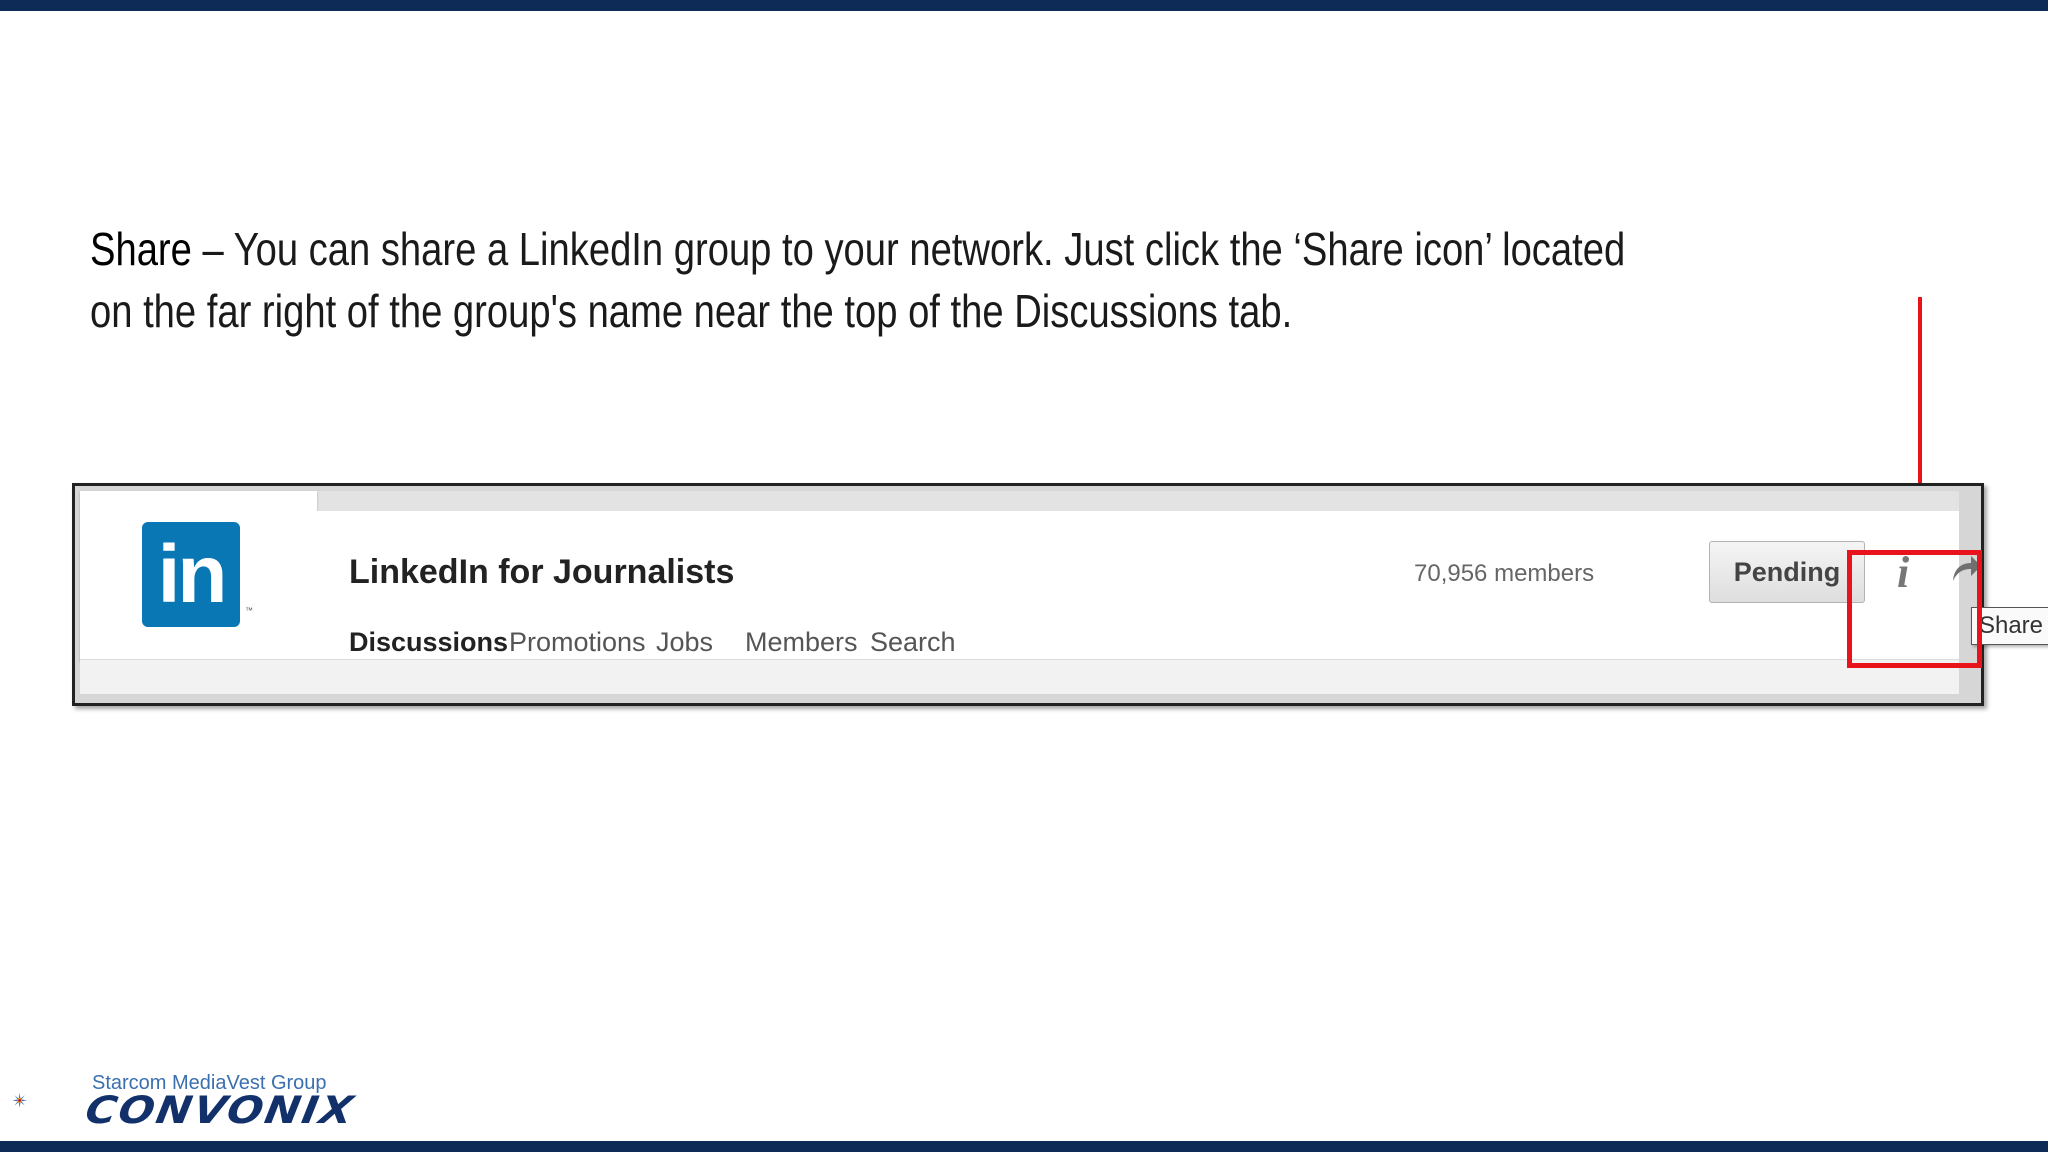 The height and width of the screenshot is (1152, 2048). Describe the element at coordinates (541, 572) in the screenshot. I see `group-name: LinkedIn for Journalists` at that location.